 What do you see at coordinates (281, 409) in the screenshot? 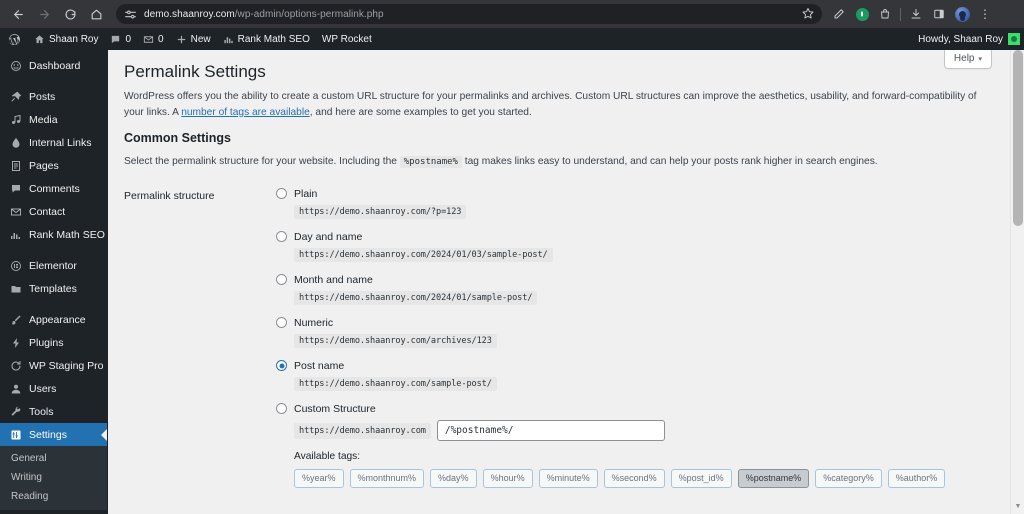
I see `radio-custom-structure` at bounding box center [281, 409].